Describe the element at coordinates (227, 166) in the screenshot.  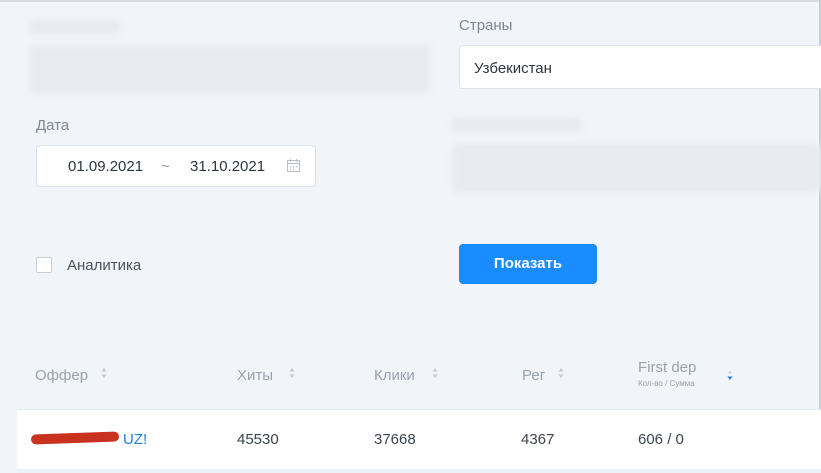
I see `date-to: 31.10.2021` at that location.